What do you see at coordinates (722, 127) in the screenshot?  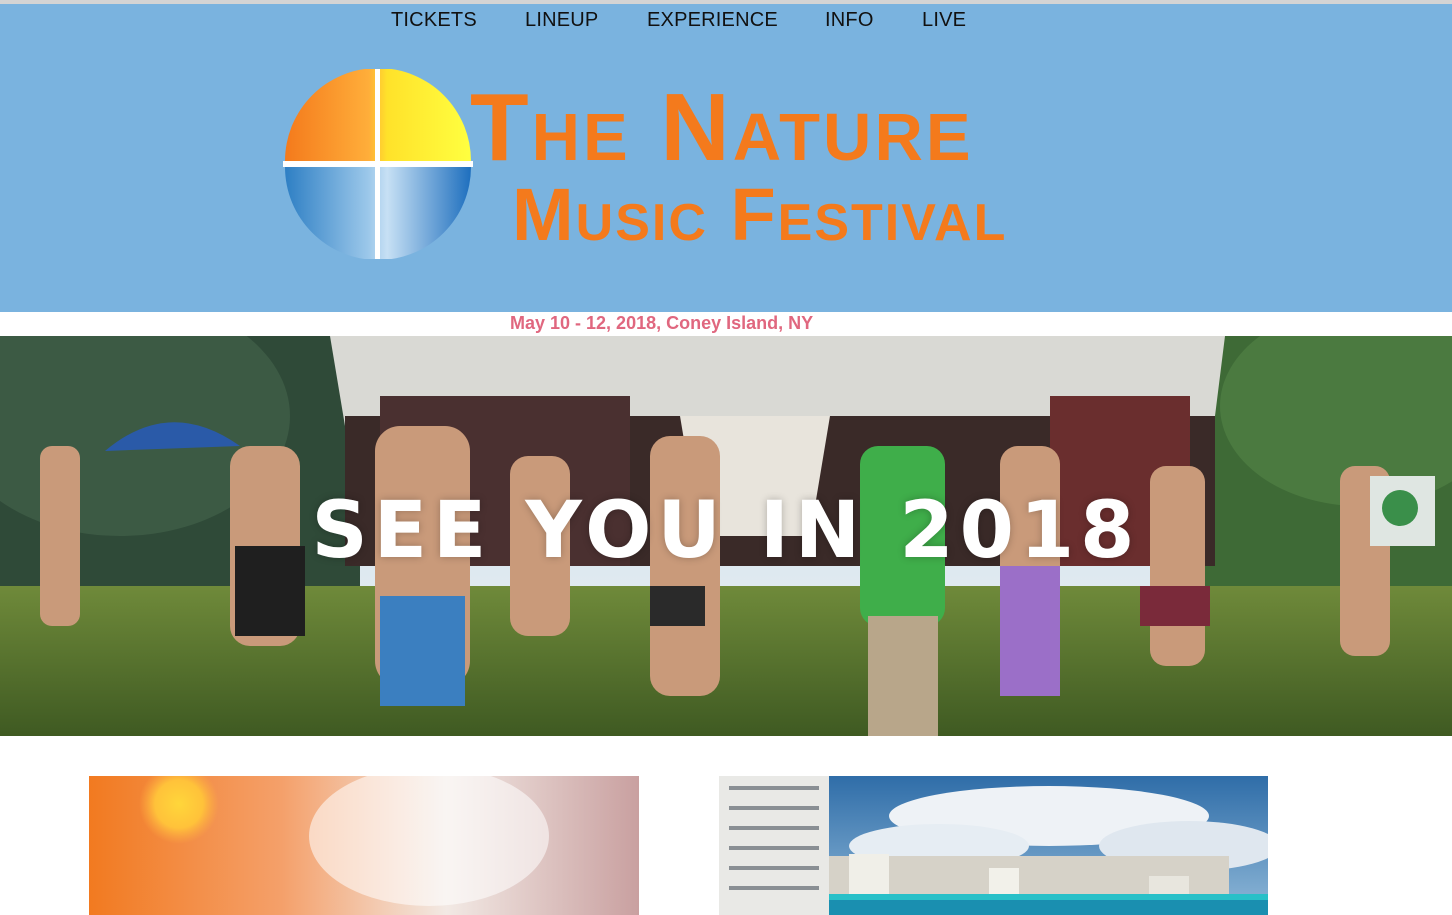 I see `logo-title-line1: The Nature` at bounding box center [722, 127].